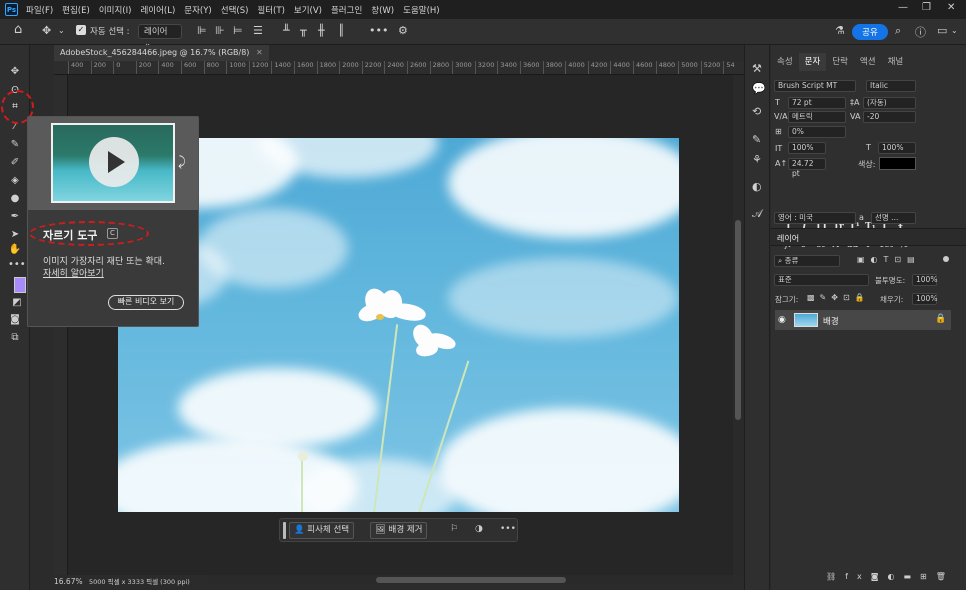 The width and height of the screenshot is (966, 590). What do you see at coordinates (870, 32) in the screenshot?
I see `share-button: 공유` at bounding box center [870, 32].